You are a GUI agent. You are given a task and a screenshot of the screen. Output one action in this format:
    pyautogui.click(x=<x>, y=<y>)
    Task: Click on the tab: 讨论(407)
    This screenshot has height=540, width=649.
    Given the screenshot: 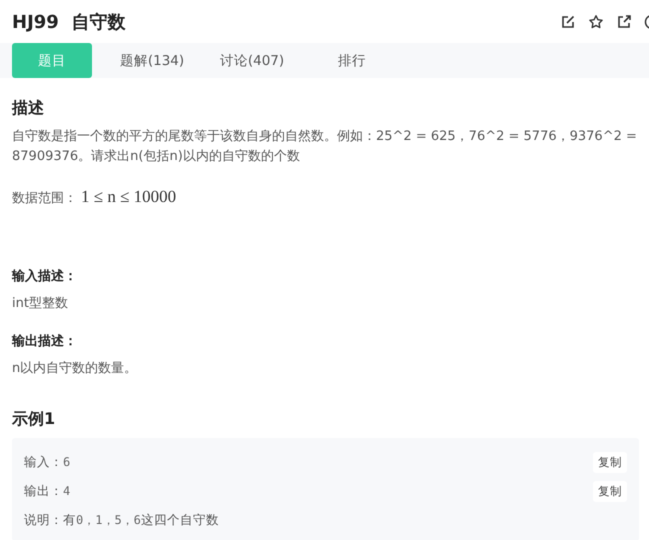 What is the action you would take?
    pyautogui.click(x=252, y=60)
    